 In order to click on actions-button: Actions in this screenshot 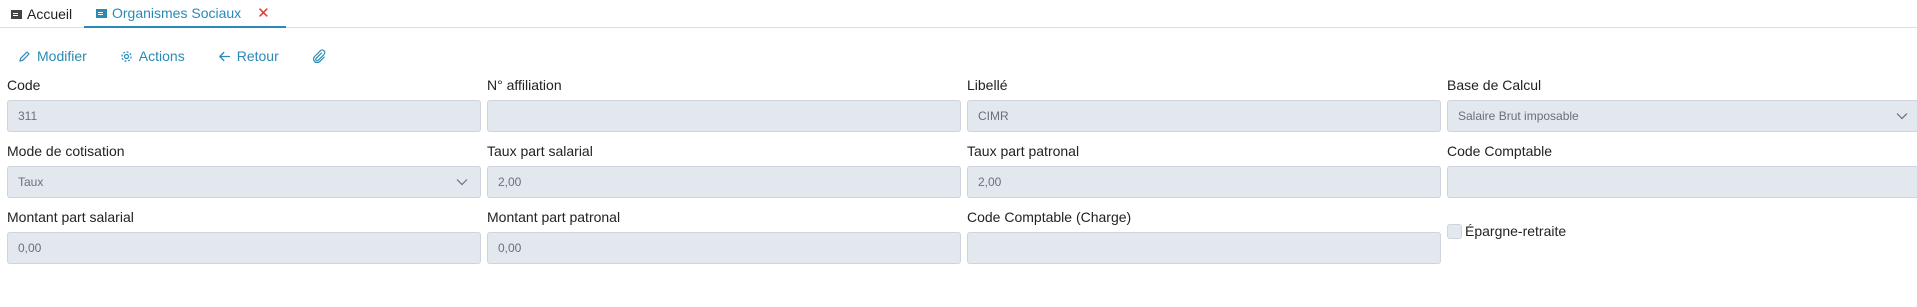, I will do `click(152, 56)`.